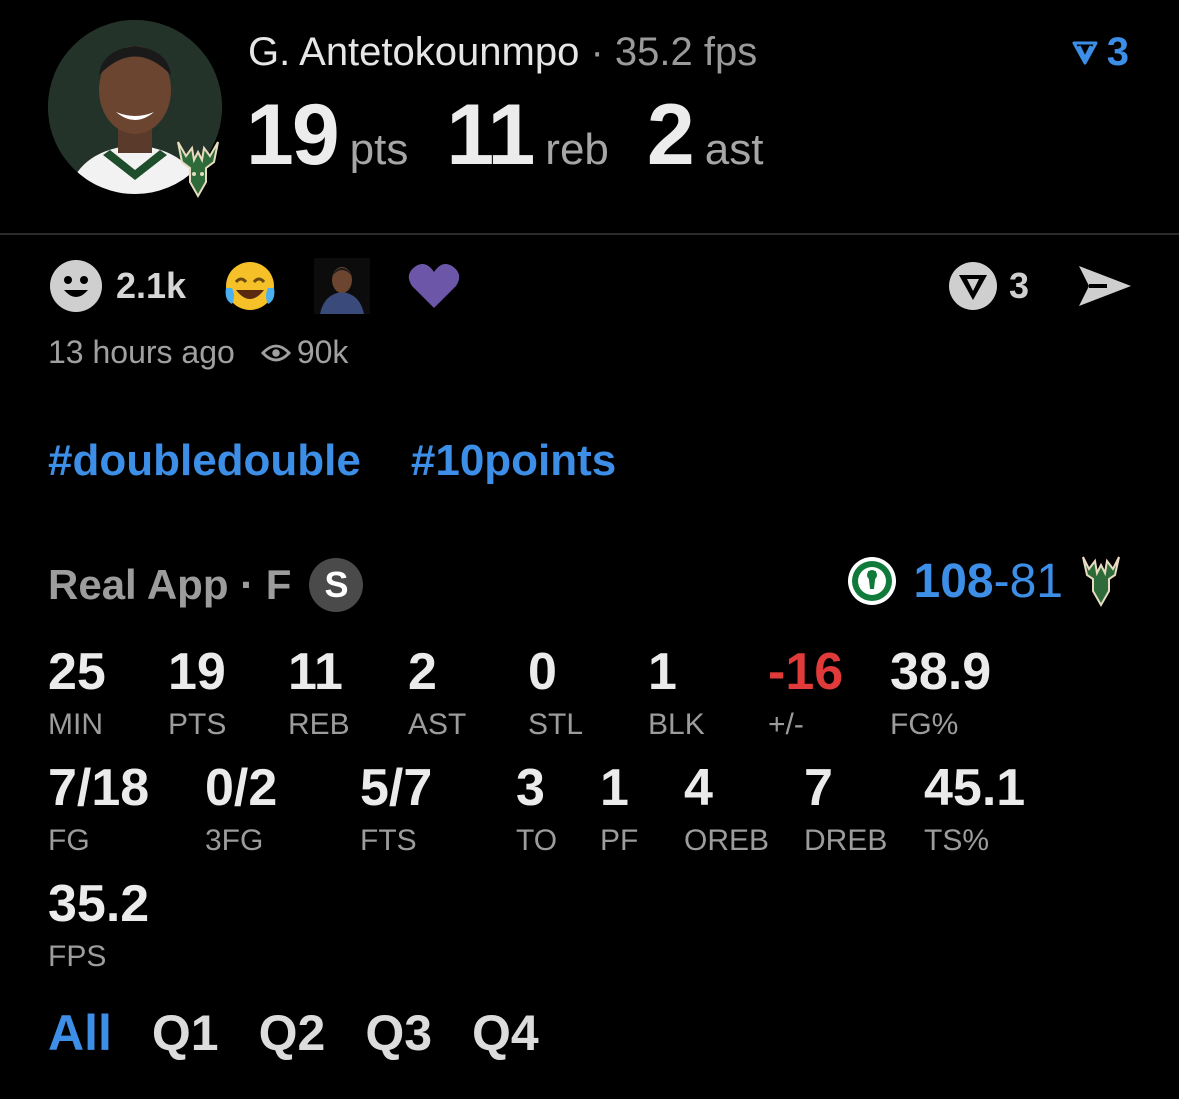  What do you see at coordinates (77, 672) in the screenshot?
I see `stat-value: 25` at bounding box center [77, 672].